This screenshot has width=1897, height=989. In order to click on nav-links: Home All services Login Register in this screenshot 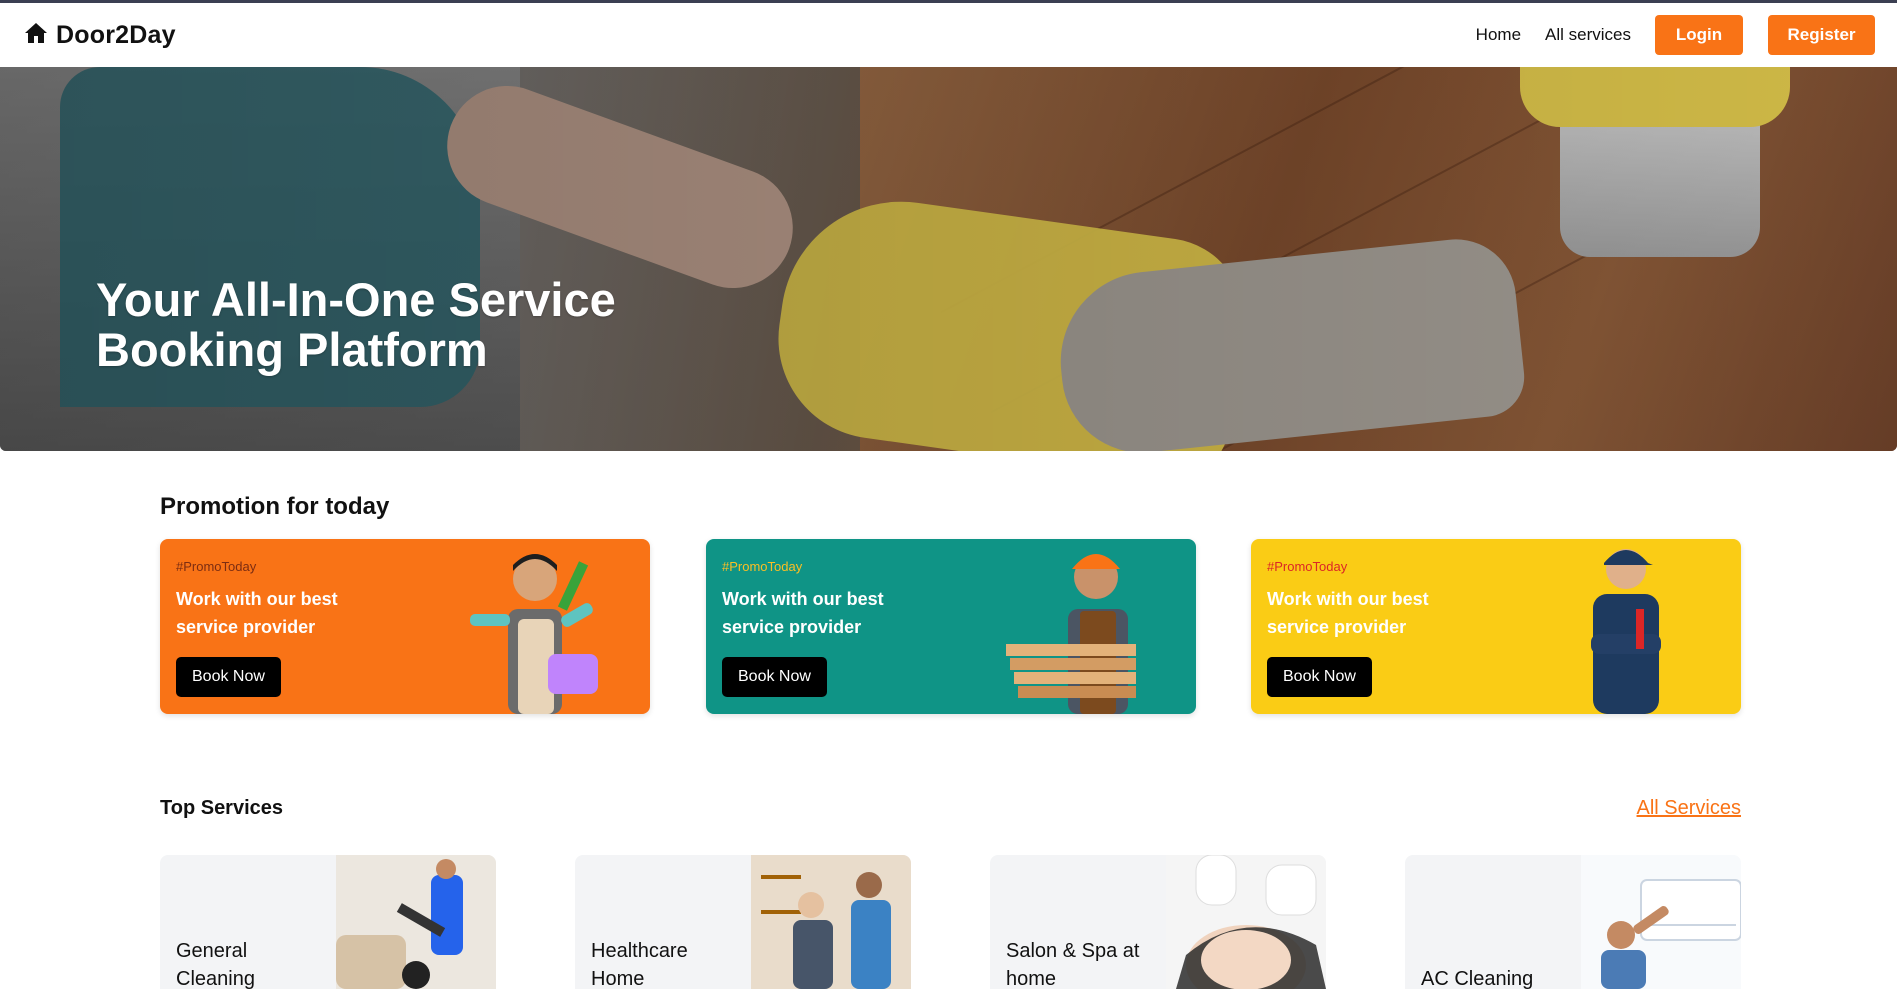, I will do `click(1675, 35)`.